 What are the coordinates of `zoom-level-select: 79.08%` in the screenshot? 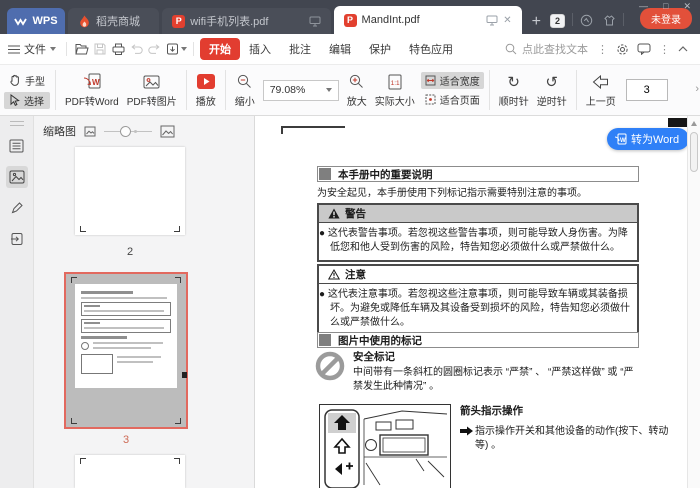 It's located at (300, 90).